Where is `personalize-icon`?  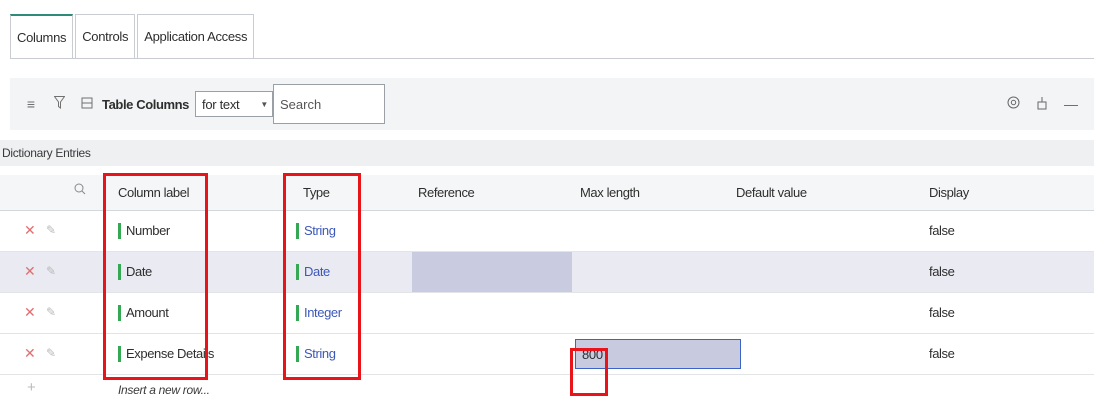 personalize-icon is located at coordinates (1042, 104).